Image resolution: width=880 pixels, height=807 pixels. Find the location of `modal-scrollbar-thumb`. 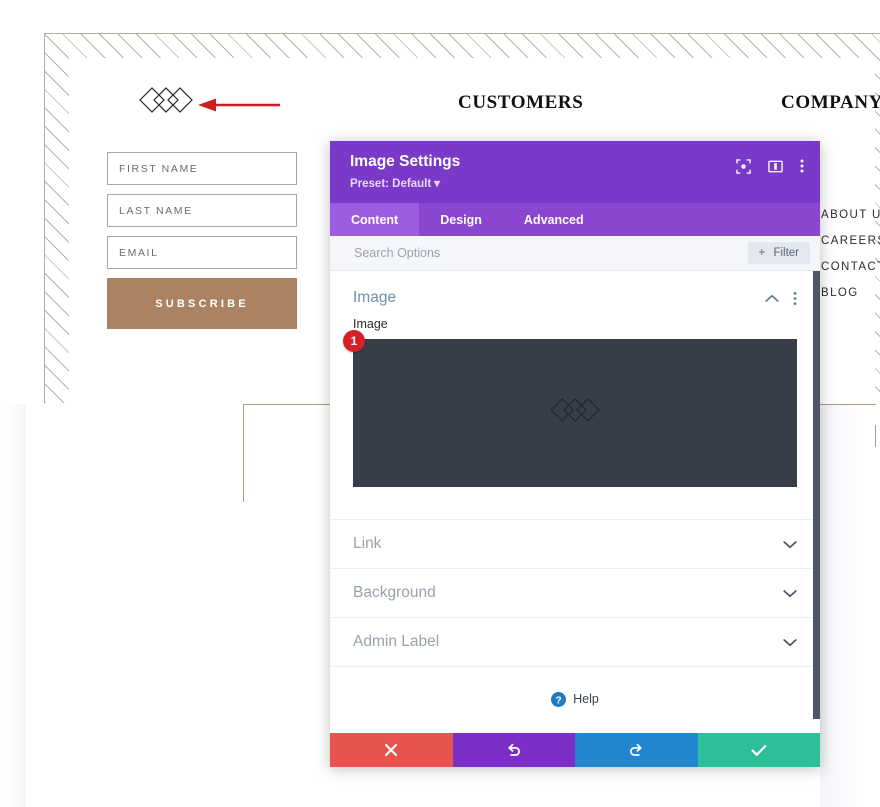

modal-scrollbar-thumb is located at coordinates (816, 495).